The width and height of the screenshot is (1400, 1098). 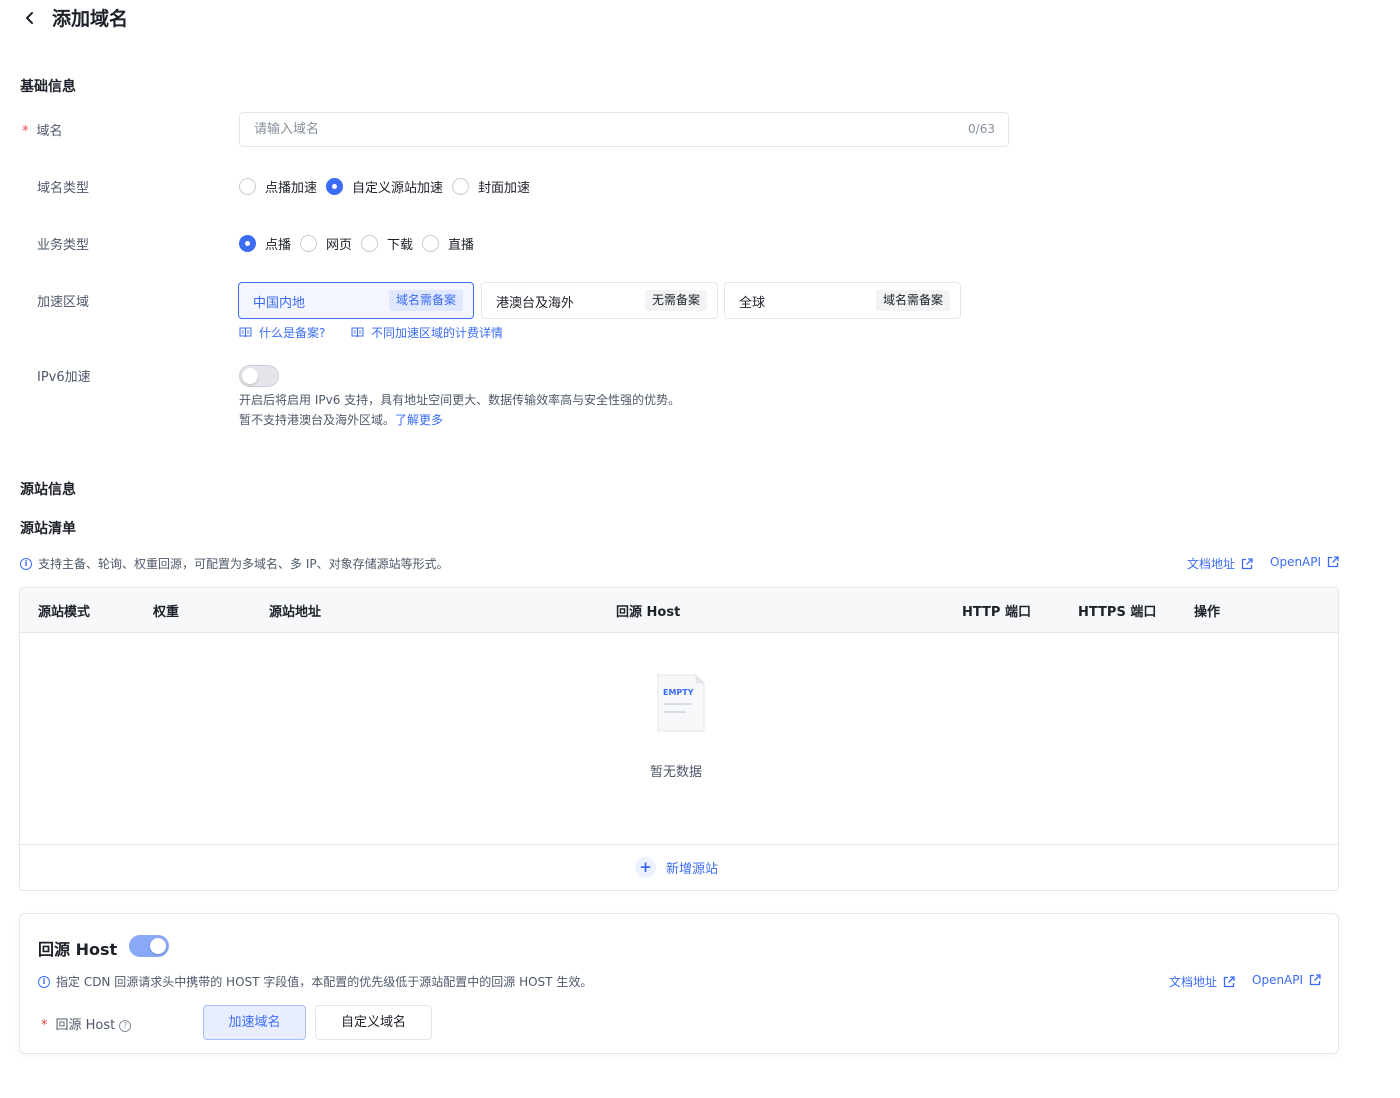 I want to click on radio-vod-accel: 点播加速, so click(x=278, y=186).